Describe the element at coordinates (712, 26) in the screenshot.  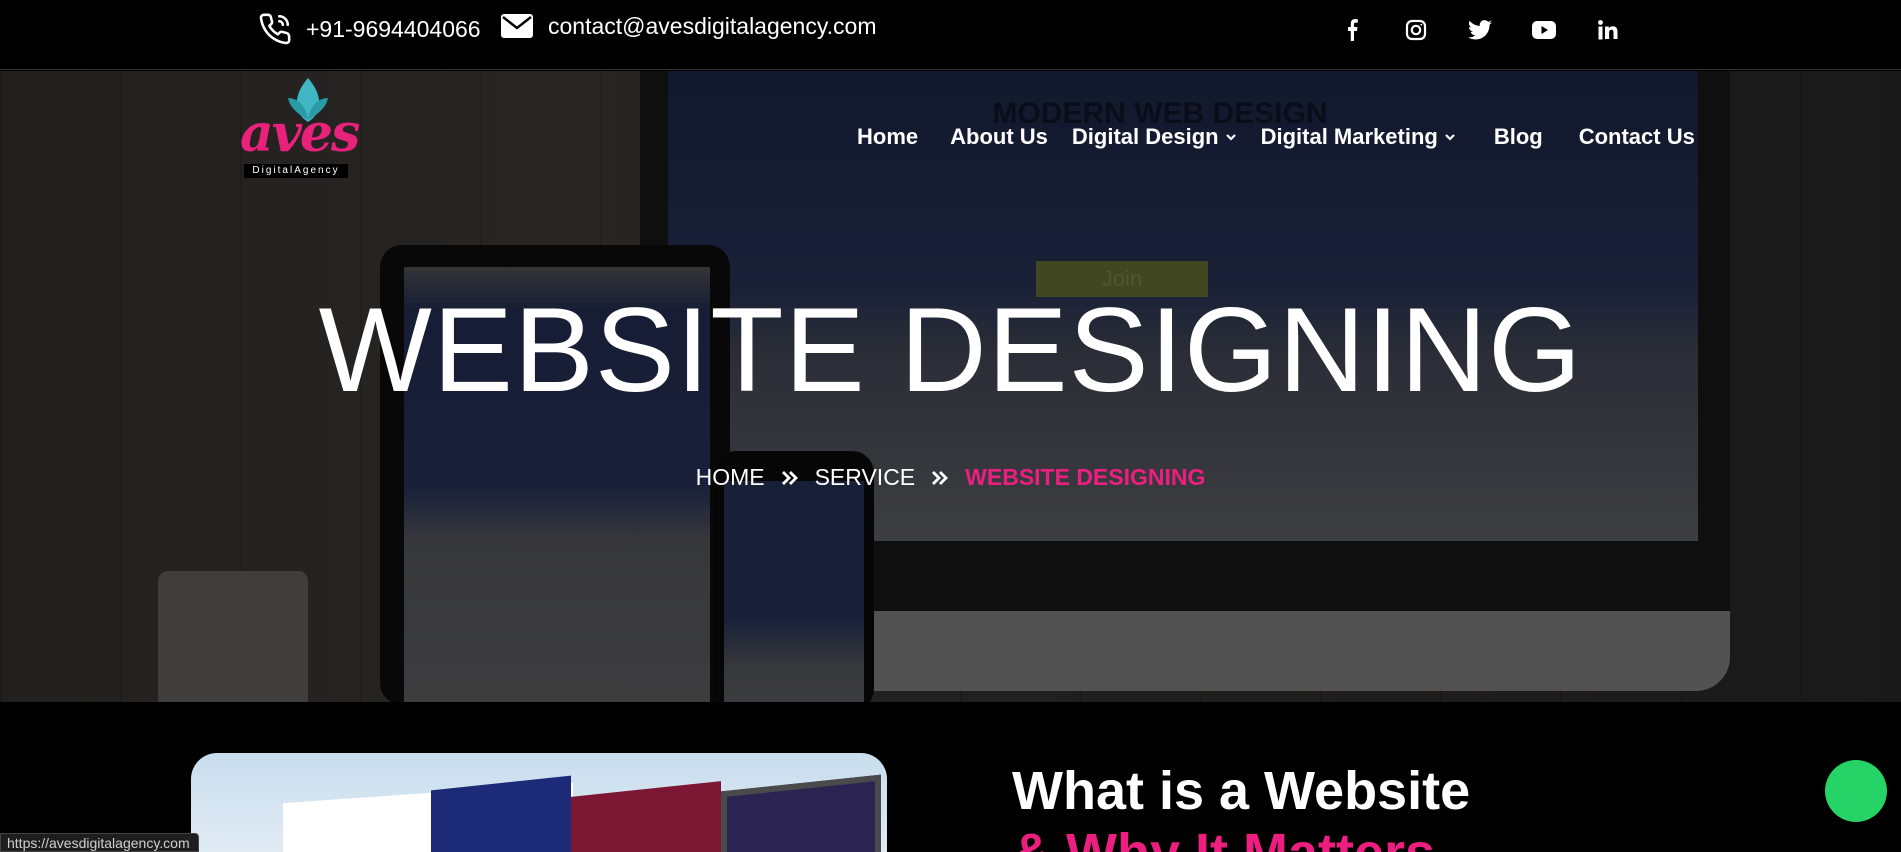
I see `email-address: contact@avesdigitalagency.com` at that location.